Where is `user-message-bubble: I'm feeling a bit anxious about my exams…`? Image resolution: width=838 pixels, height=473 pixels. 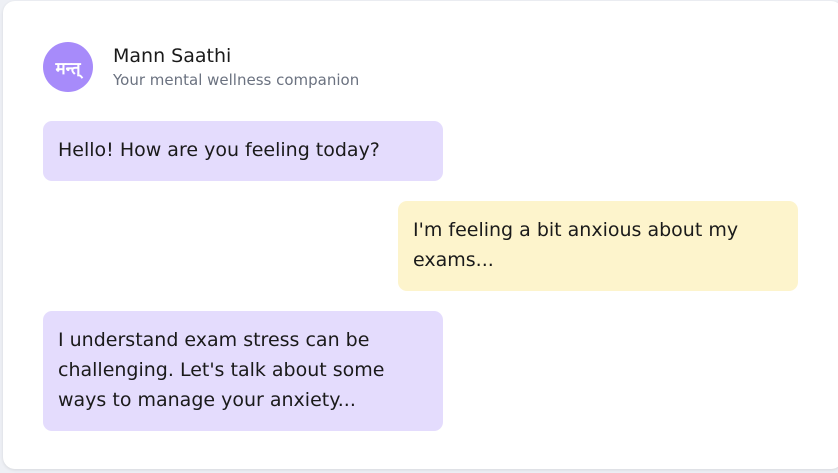
user-message-bubble: I'm feeling a bit anxious about my exams… is located at coordinates (598, 246).